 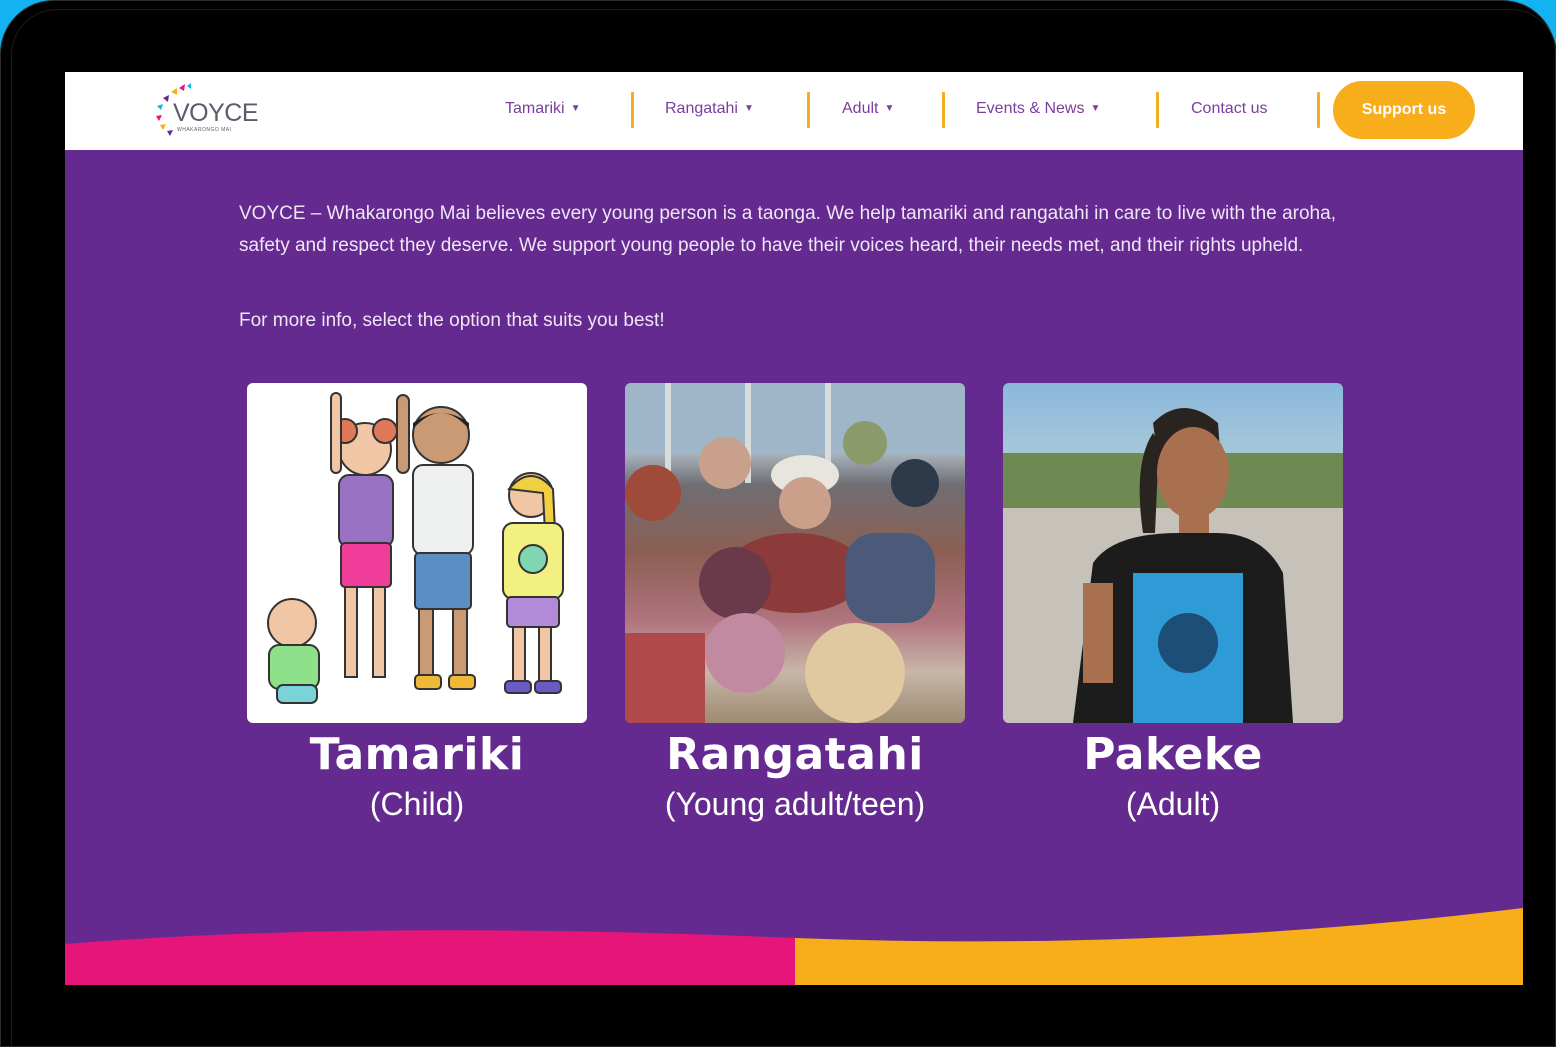 What do you see at coordinates (795, 754) in the screenshot?
I see `card-rangatahi-title: Rangatahi` at bounding box center [795, 754].